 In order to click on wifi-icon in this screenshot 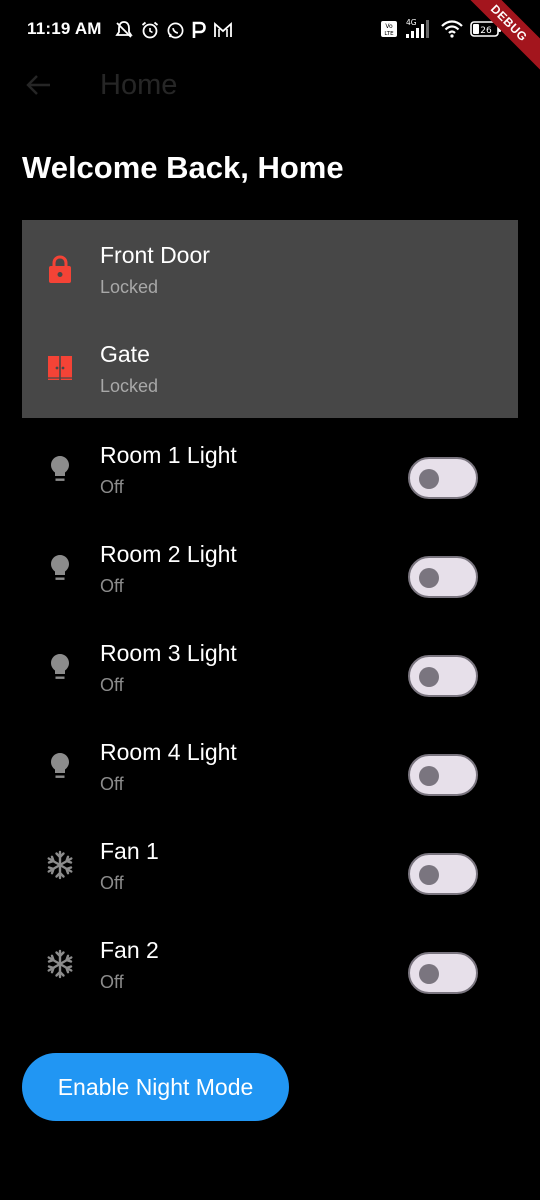, I will do `click(452, 29)`.